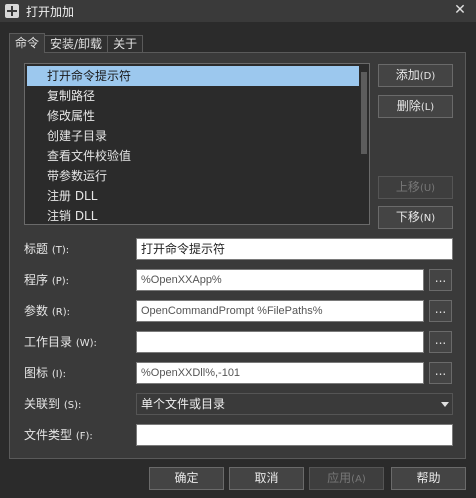 The height and width of the screenshot is (498, 476). I want to click on params-field: OpenCommandPrompt %FilePaths%, so click(280, 311).